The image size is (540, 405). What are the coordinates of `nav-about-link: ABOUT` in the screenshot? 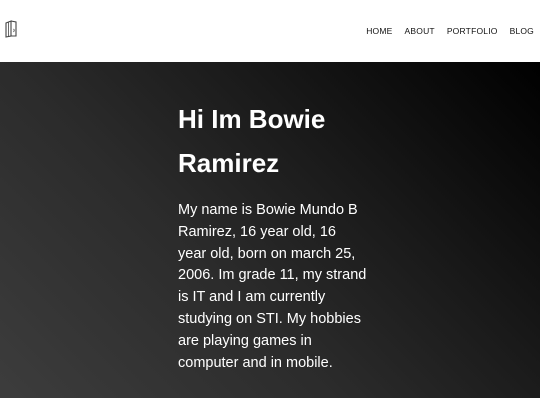 It's located at (420, 31).